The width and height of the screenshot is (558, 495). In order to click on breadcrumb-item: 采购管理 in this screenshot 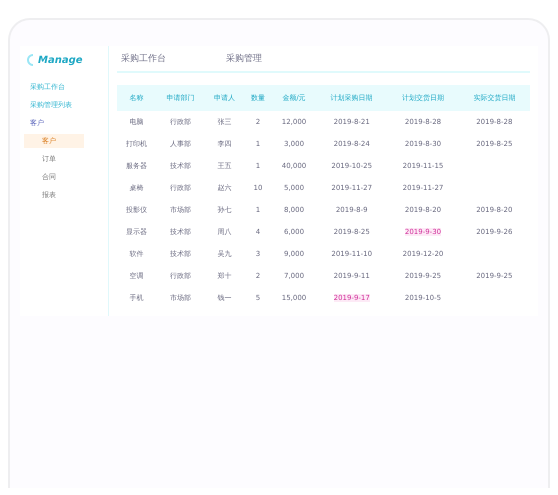, I will do `click(244, 58)`.